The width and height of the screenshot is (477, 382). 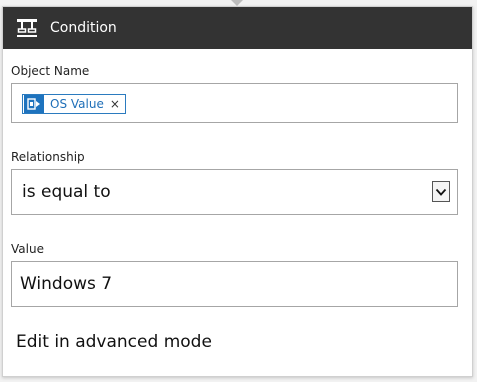 What do you see at coordinates (27, 28) in the screenshot?
I see `condition-icon` at bounding box center [27, 28].